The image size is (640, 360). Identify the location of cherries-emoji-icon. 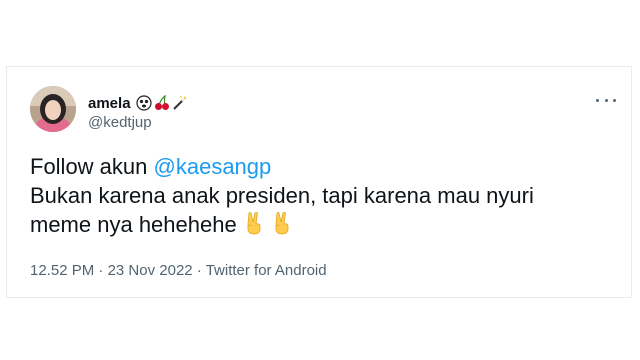
(162, 102).